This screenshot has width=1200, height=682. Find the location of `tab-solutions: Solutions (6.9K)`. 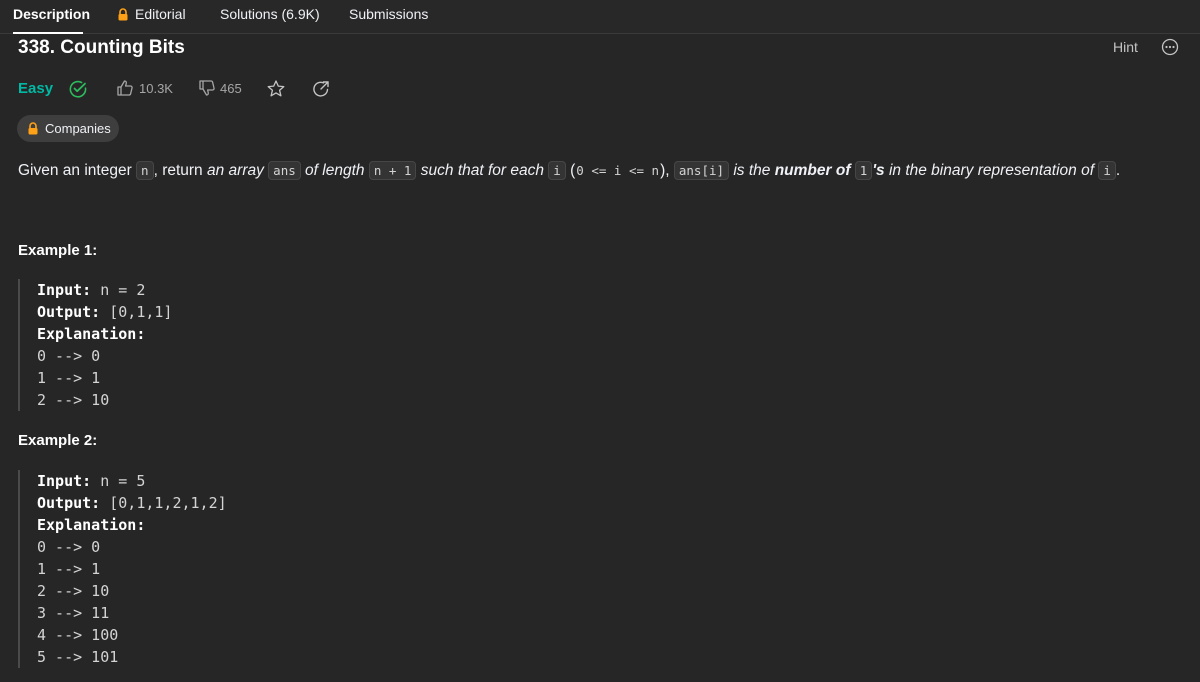

tab-solutions: Solutions (6.9K) is located at coordinates (270, 17).